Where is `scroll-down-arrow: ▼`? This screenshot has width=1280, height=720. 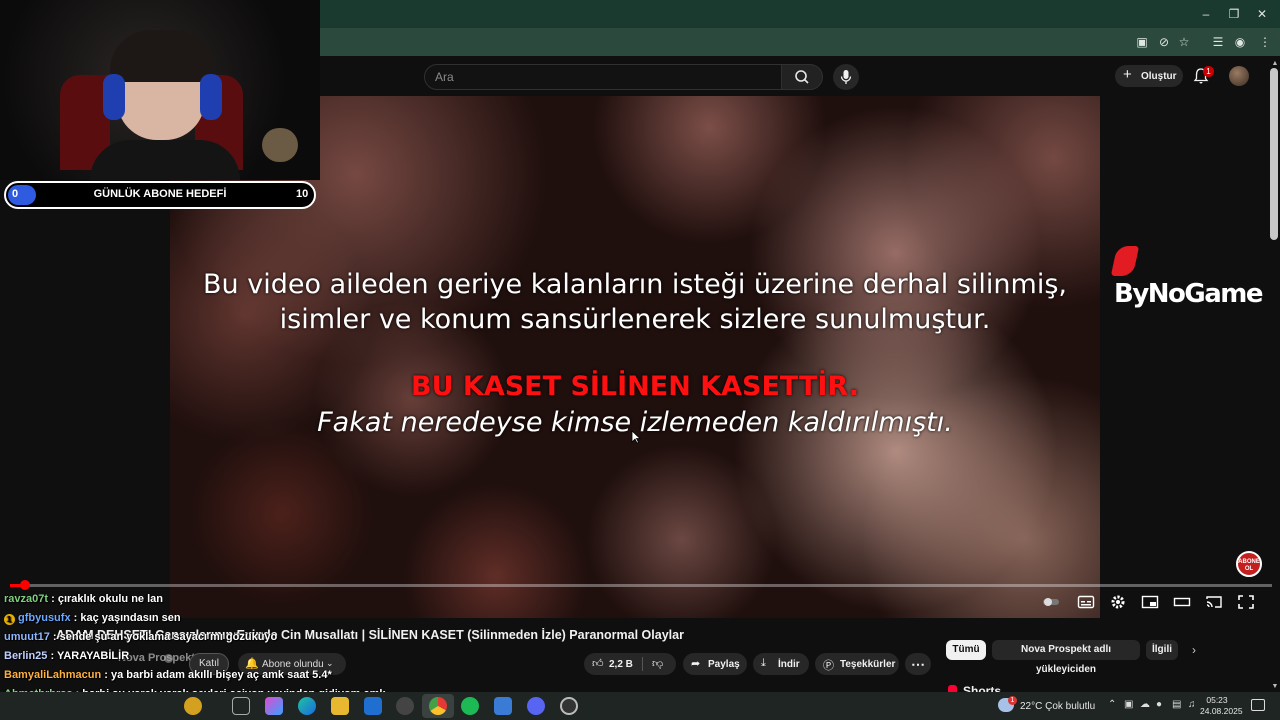 scroll-down-arrow: ▼ is located at coordinates (1275, 687).